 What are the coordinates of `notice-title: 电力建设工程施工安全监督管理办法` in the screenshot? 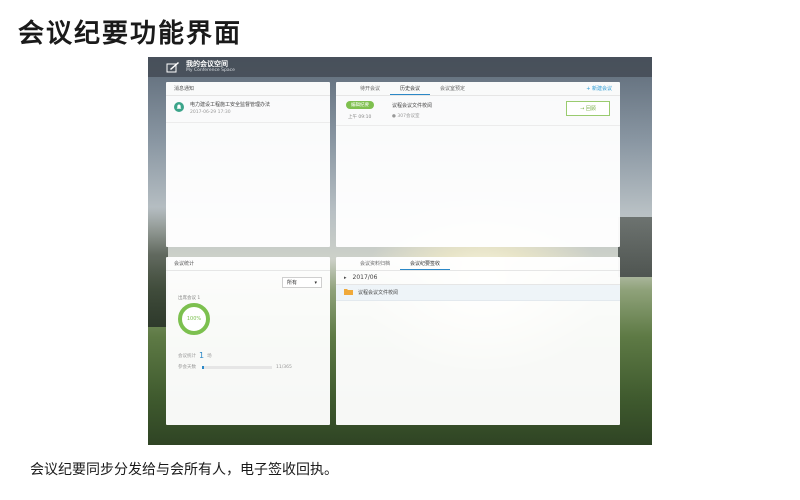 It's located at (230, 105).